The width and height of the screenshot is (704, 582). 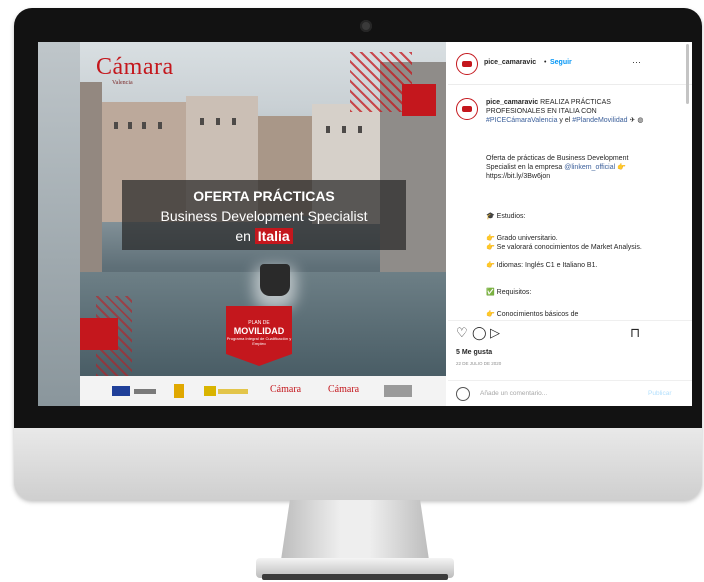 What do you see at coordinates (599, 120) in the screenshot?
I see `hashtag-link: #PlandeMovilidad` at bounding box center [599, 120].